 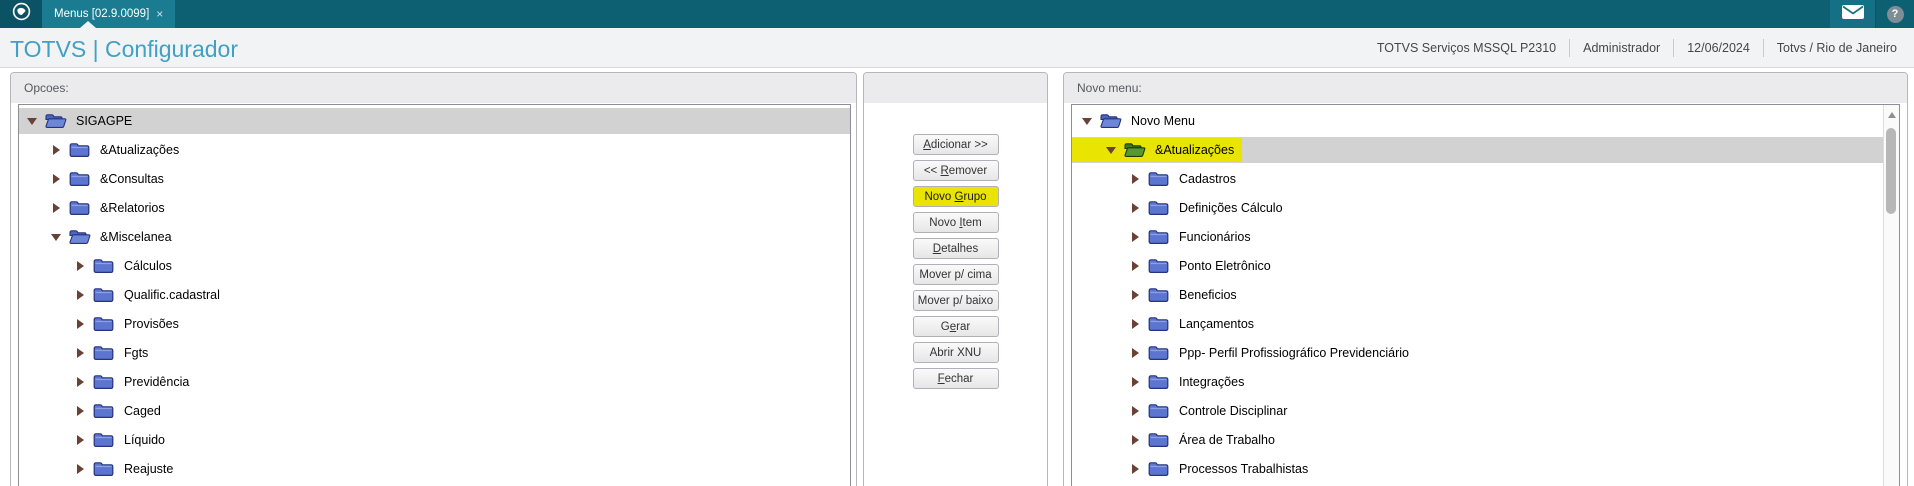 I want to click on gerar-button: Gerar, so click(x=955, y=326).